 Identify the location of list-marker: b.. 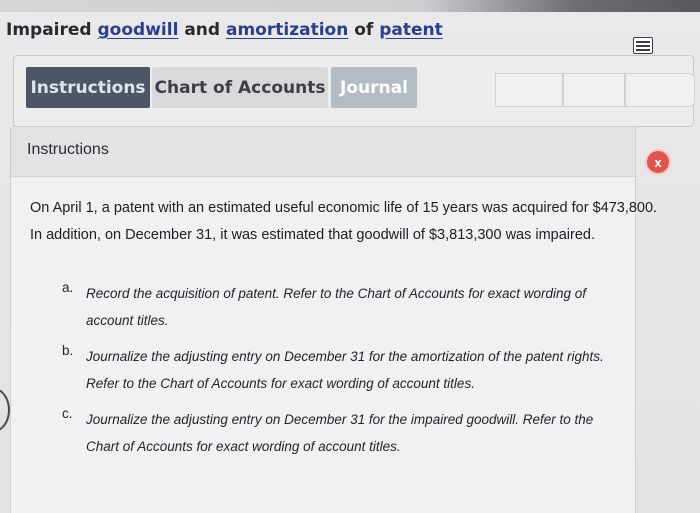
(68, 350).